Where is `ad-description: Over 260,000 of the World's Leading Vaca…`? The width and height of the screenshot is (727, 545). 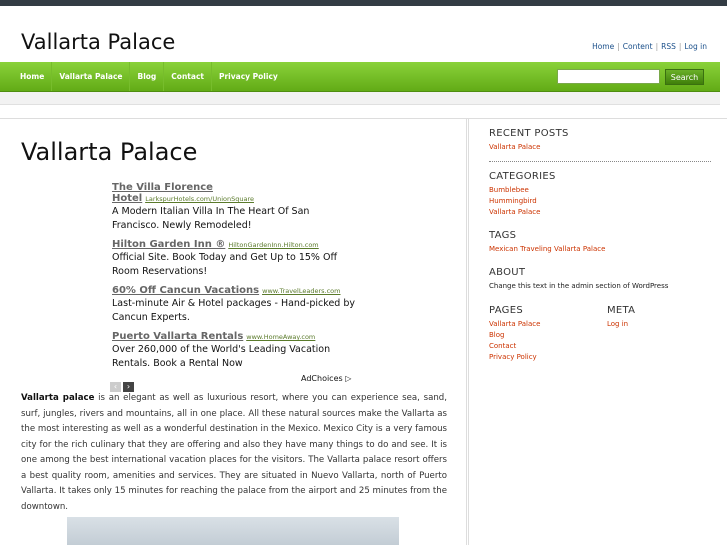 ad-description: Over 260,000 of the World's Leading Vaca… is located at coordinates (221, 356).